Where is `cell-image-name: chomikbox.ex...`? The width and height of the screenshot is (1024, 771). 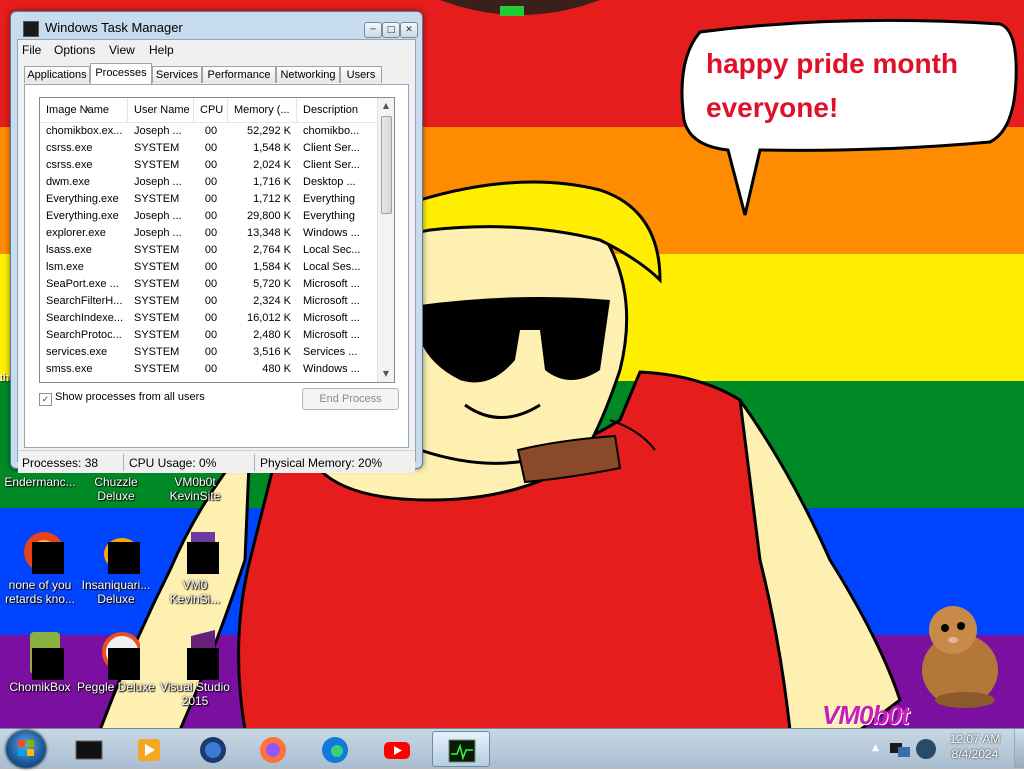
cell-image-name: chomikbox.ex... is located at coordinates (84, 131).